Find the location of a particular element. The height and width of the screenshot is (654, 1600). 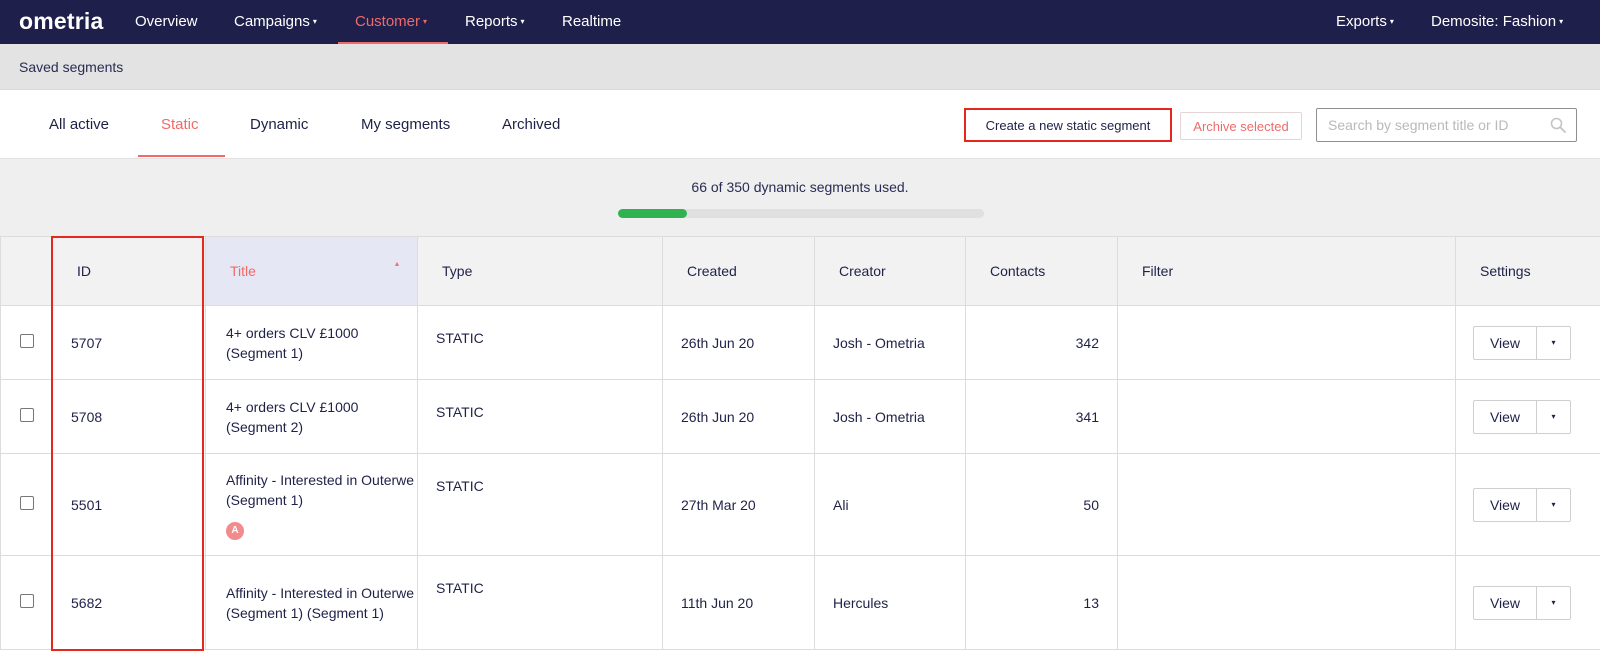

page-title: Saved segments is located at coordinates (71, 67).